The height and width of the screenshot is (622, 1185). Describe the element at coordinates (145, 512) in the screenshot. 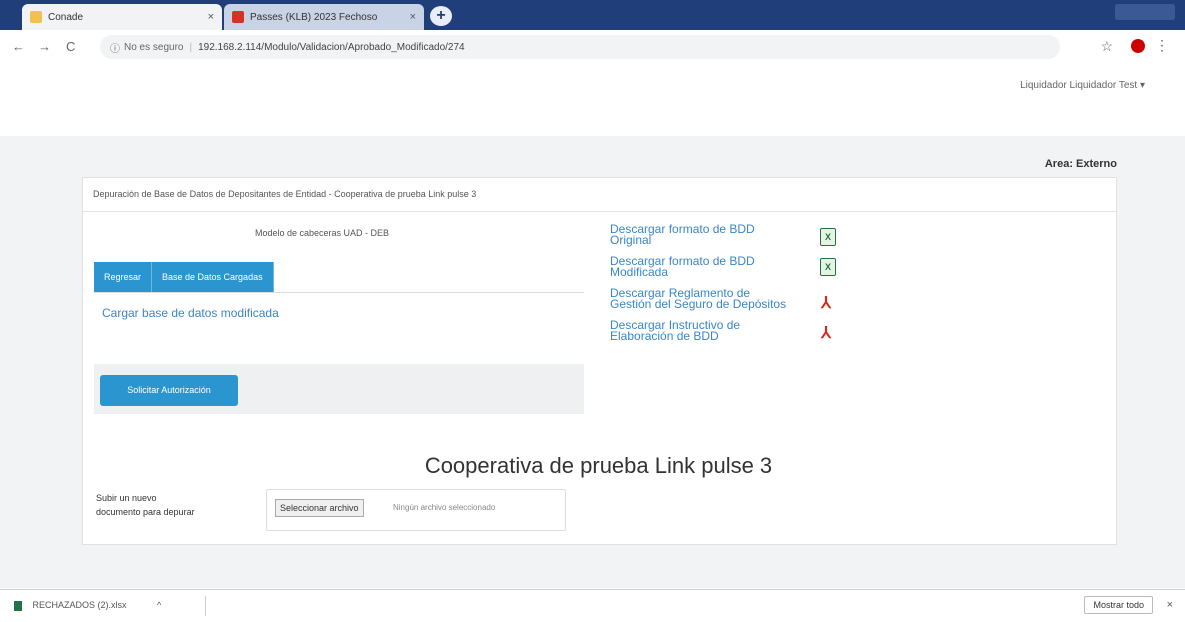

I see `upload-label-line2: documento para depurar` at that location.